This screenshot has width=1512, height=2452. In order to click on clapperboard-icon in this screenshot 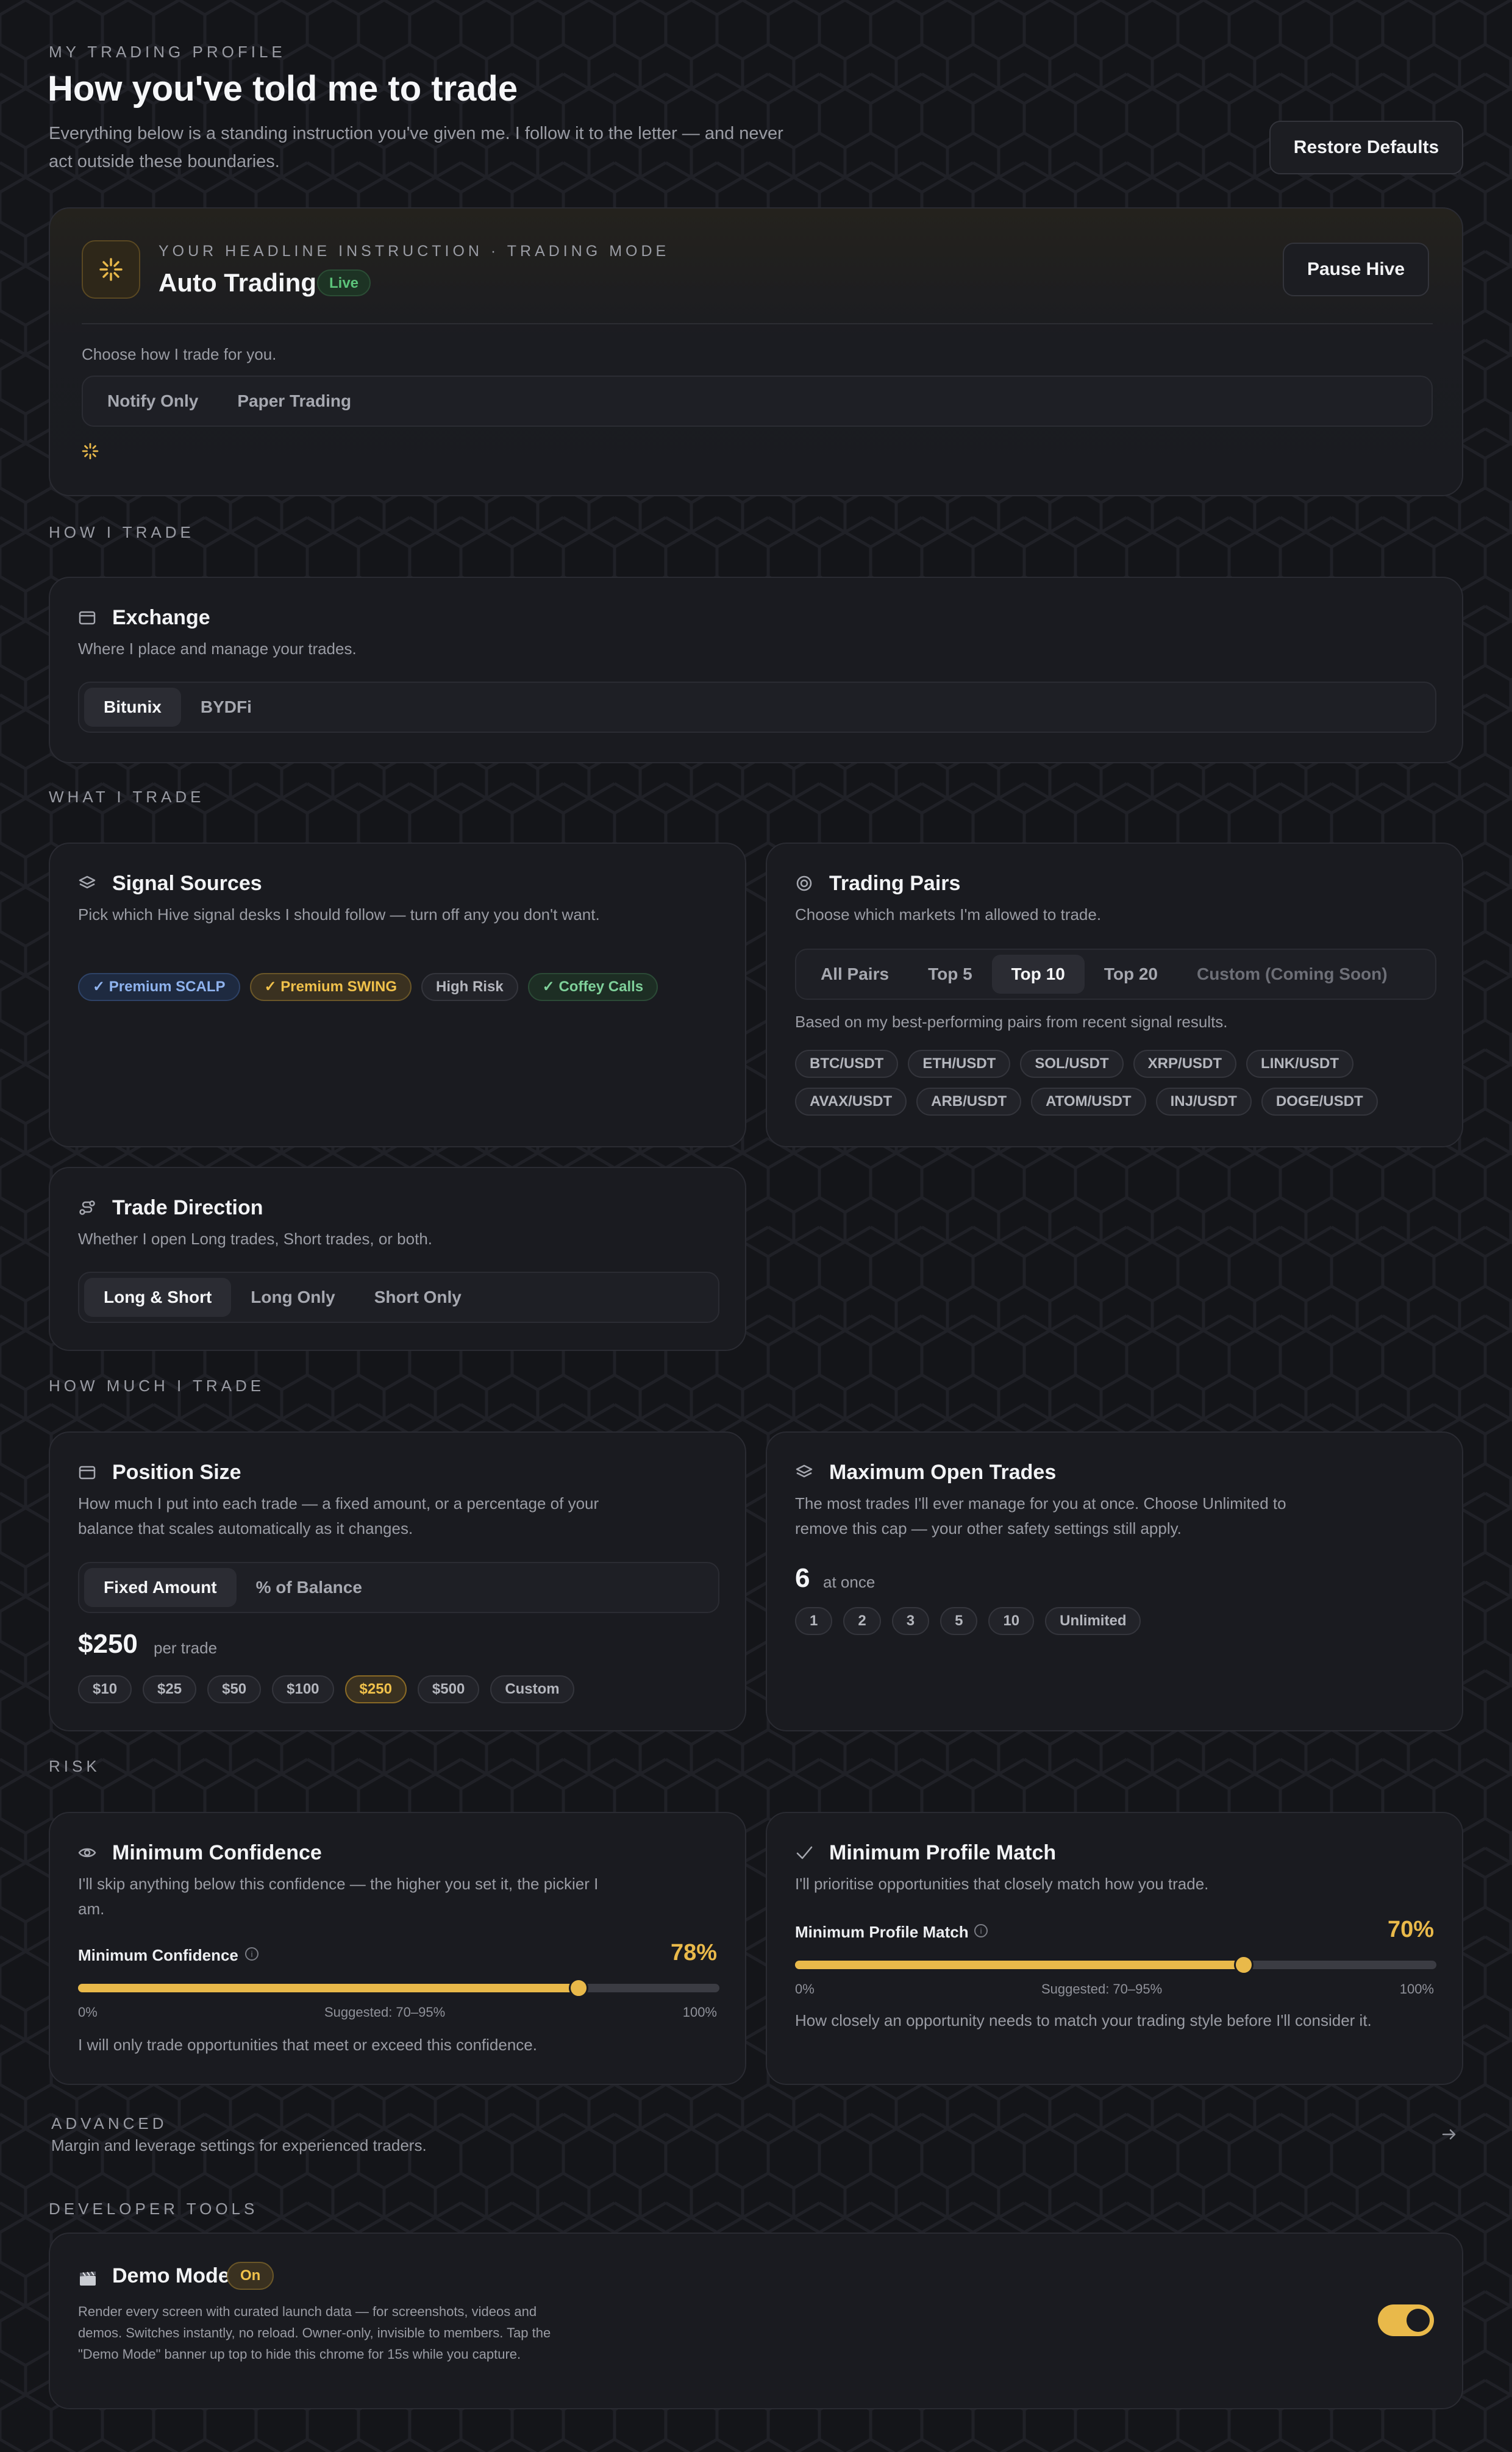, I will do `click(87, 2278)`.